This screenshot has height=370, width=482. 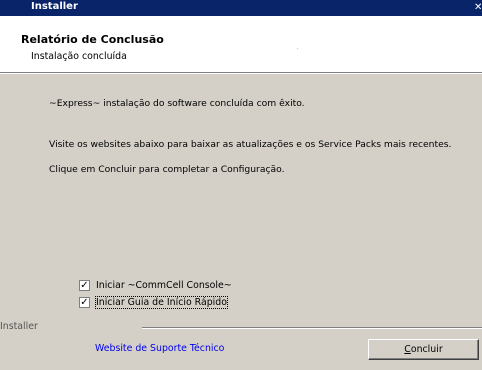 What do you see at coordinates (312, 328) in the screenshot?
I see `footer-separator-highlight` at bounding box center [312, 328].